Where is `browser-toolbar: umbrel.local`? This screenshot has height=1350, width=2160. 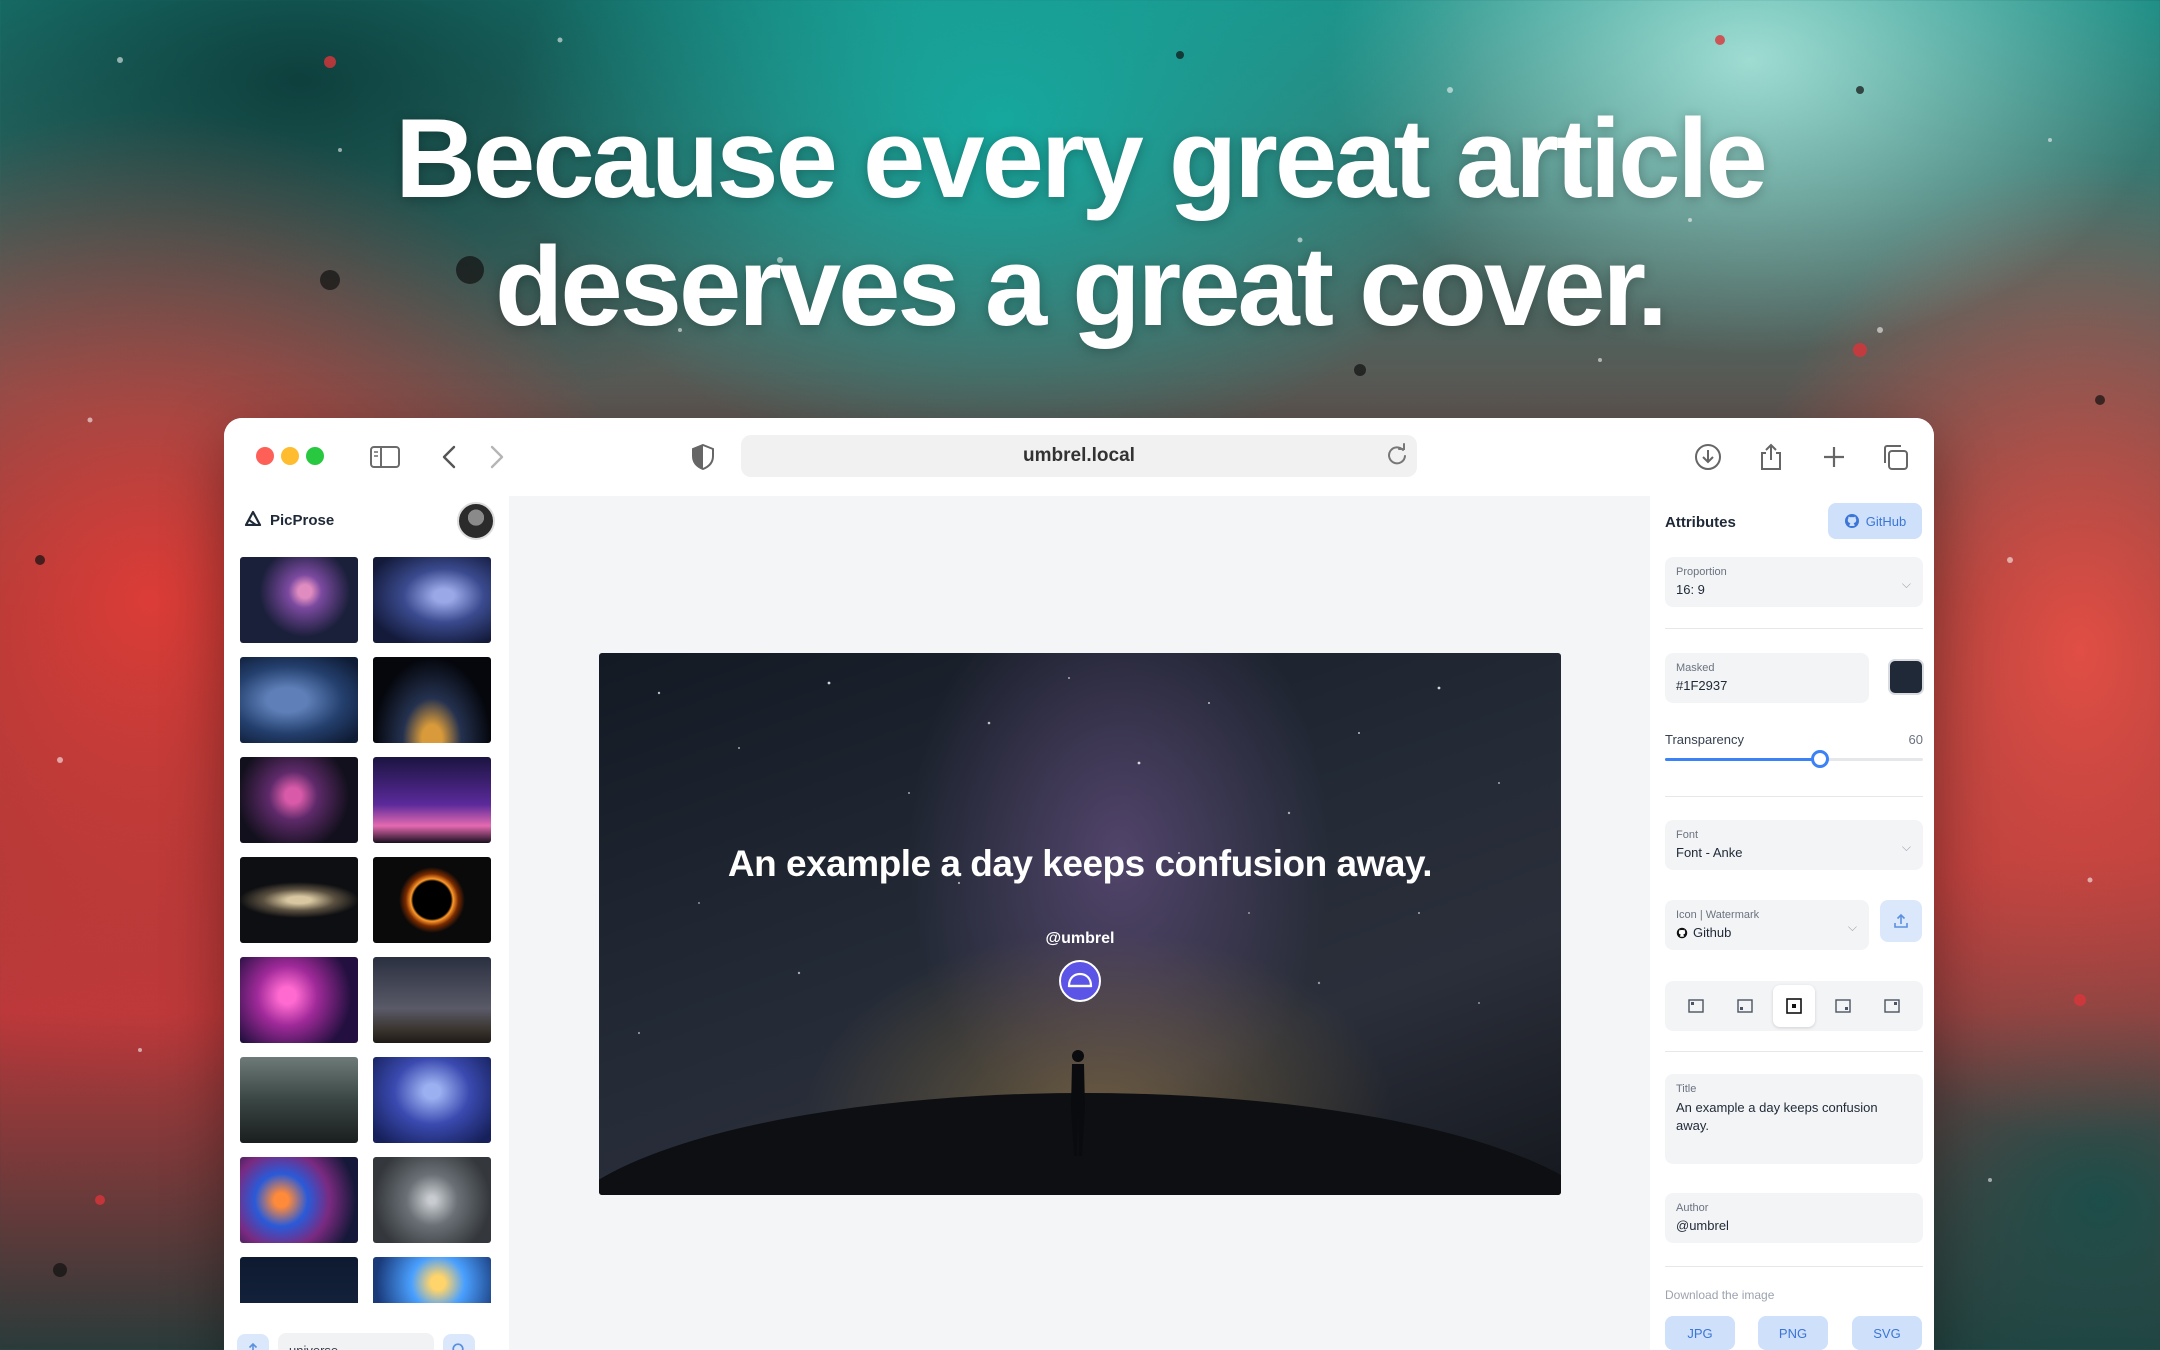 browser-toolbar: umbrel.local is located at coordinates (1079, 457).